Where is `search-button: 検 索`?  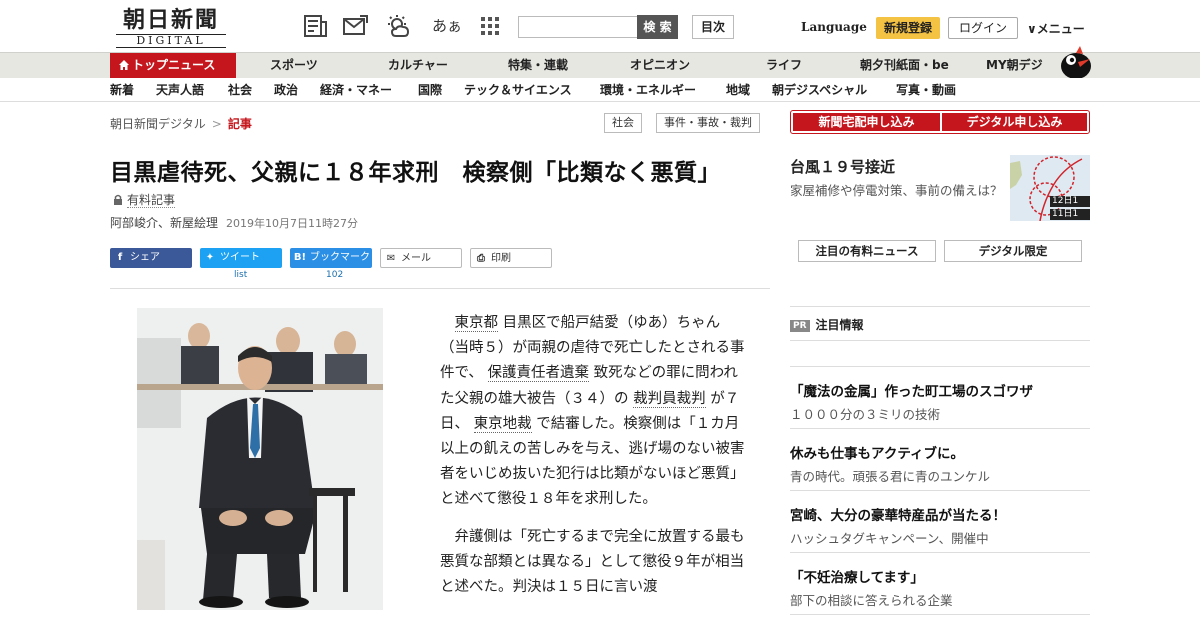 search-button: 検 索 is located at coordinates (657, 27).